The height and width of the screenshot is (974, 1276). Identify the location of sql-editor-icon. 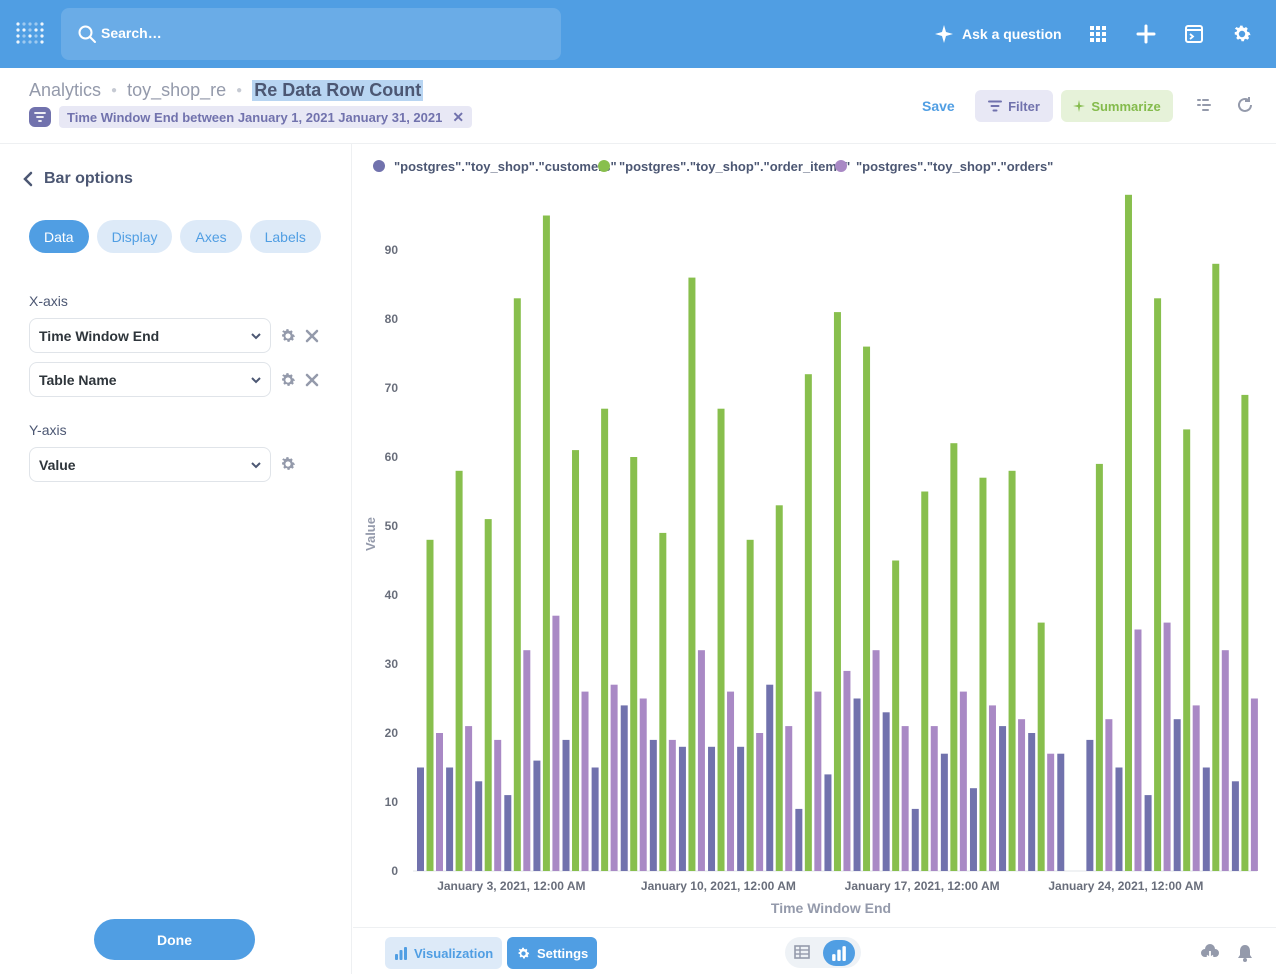
(1194, 34).